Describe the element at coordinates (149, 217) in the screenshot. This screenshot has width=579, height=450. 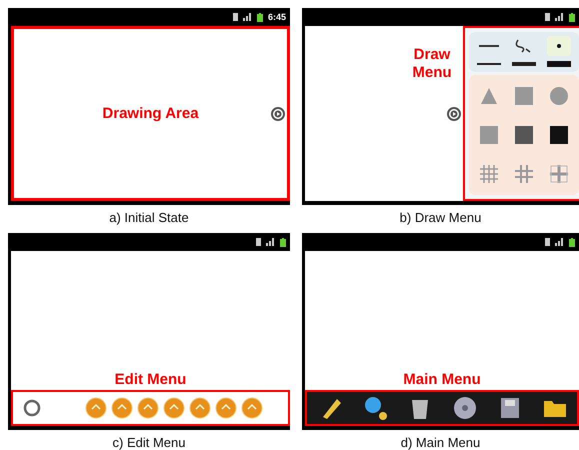
I see `figure-caption: a) Initial State` at that location.